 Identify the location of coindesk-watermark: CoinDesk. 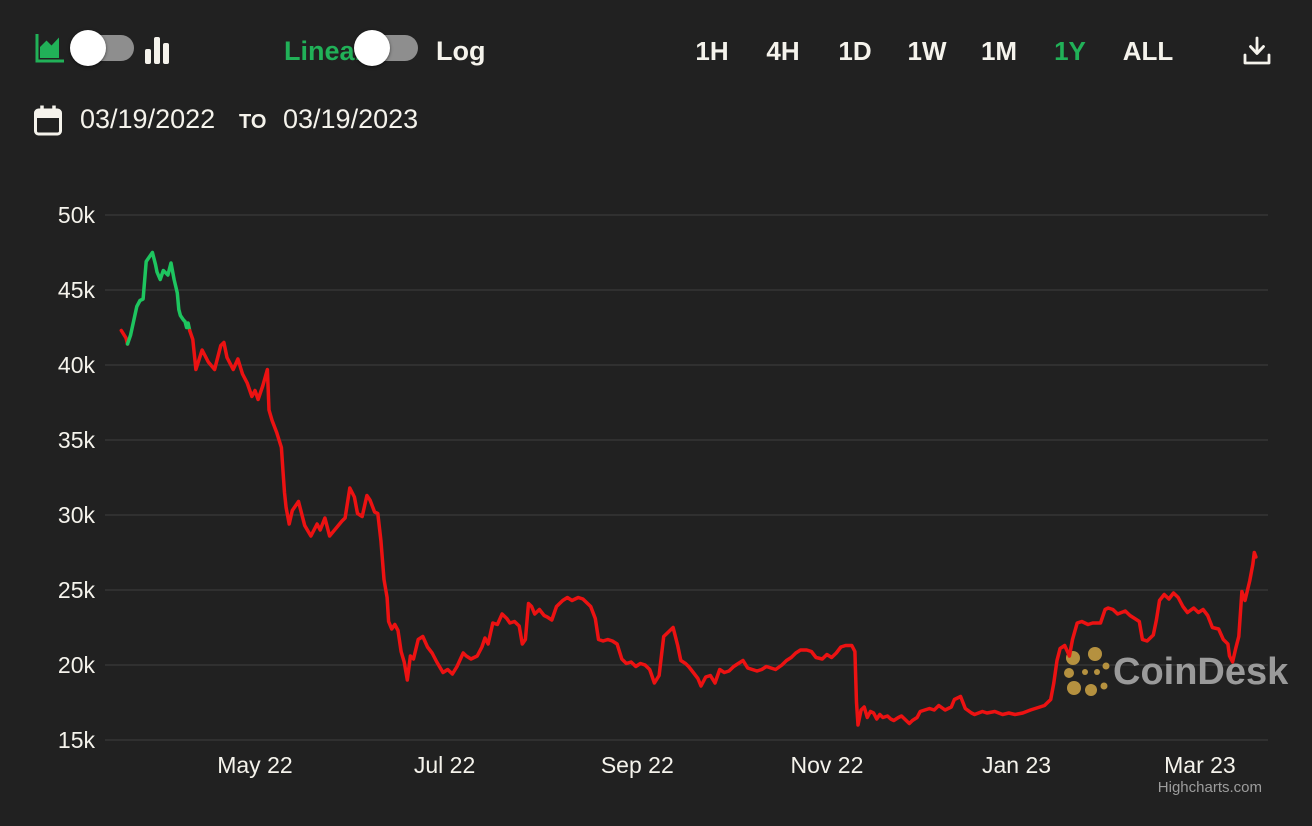
(1176, 671).